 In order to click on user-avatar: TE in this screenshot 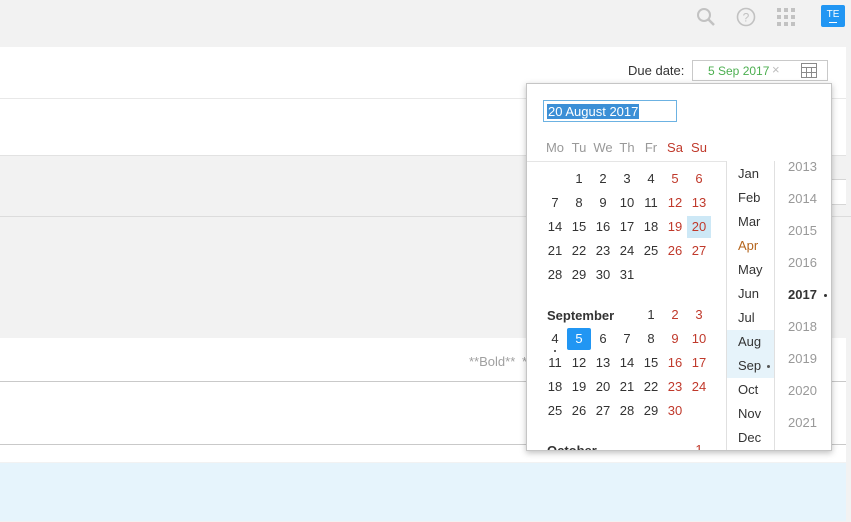, I will do `click(833, 16)`.